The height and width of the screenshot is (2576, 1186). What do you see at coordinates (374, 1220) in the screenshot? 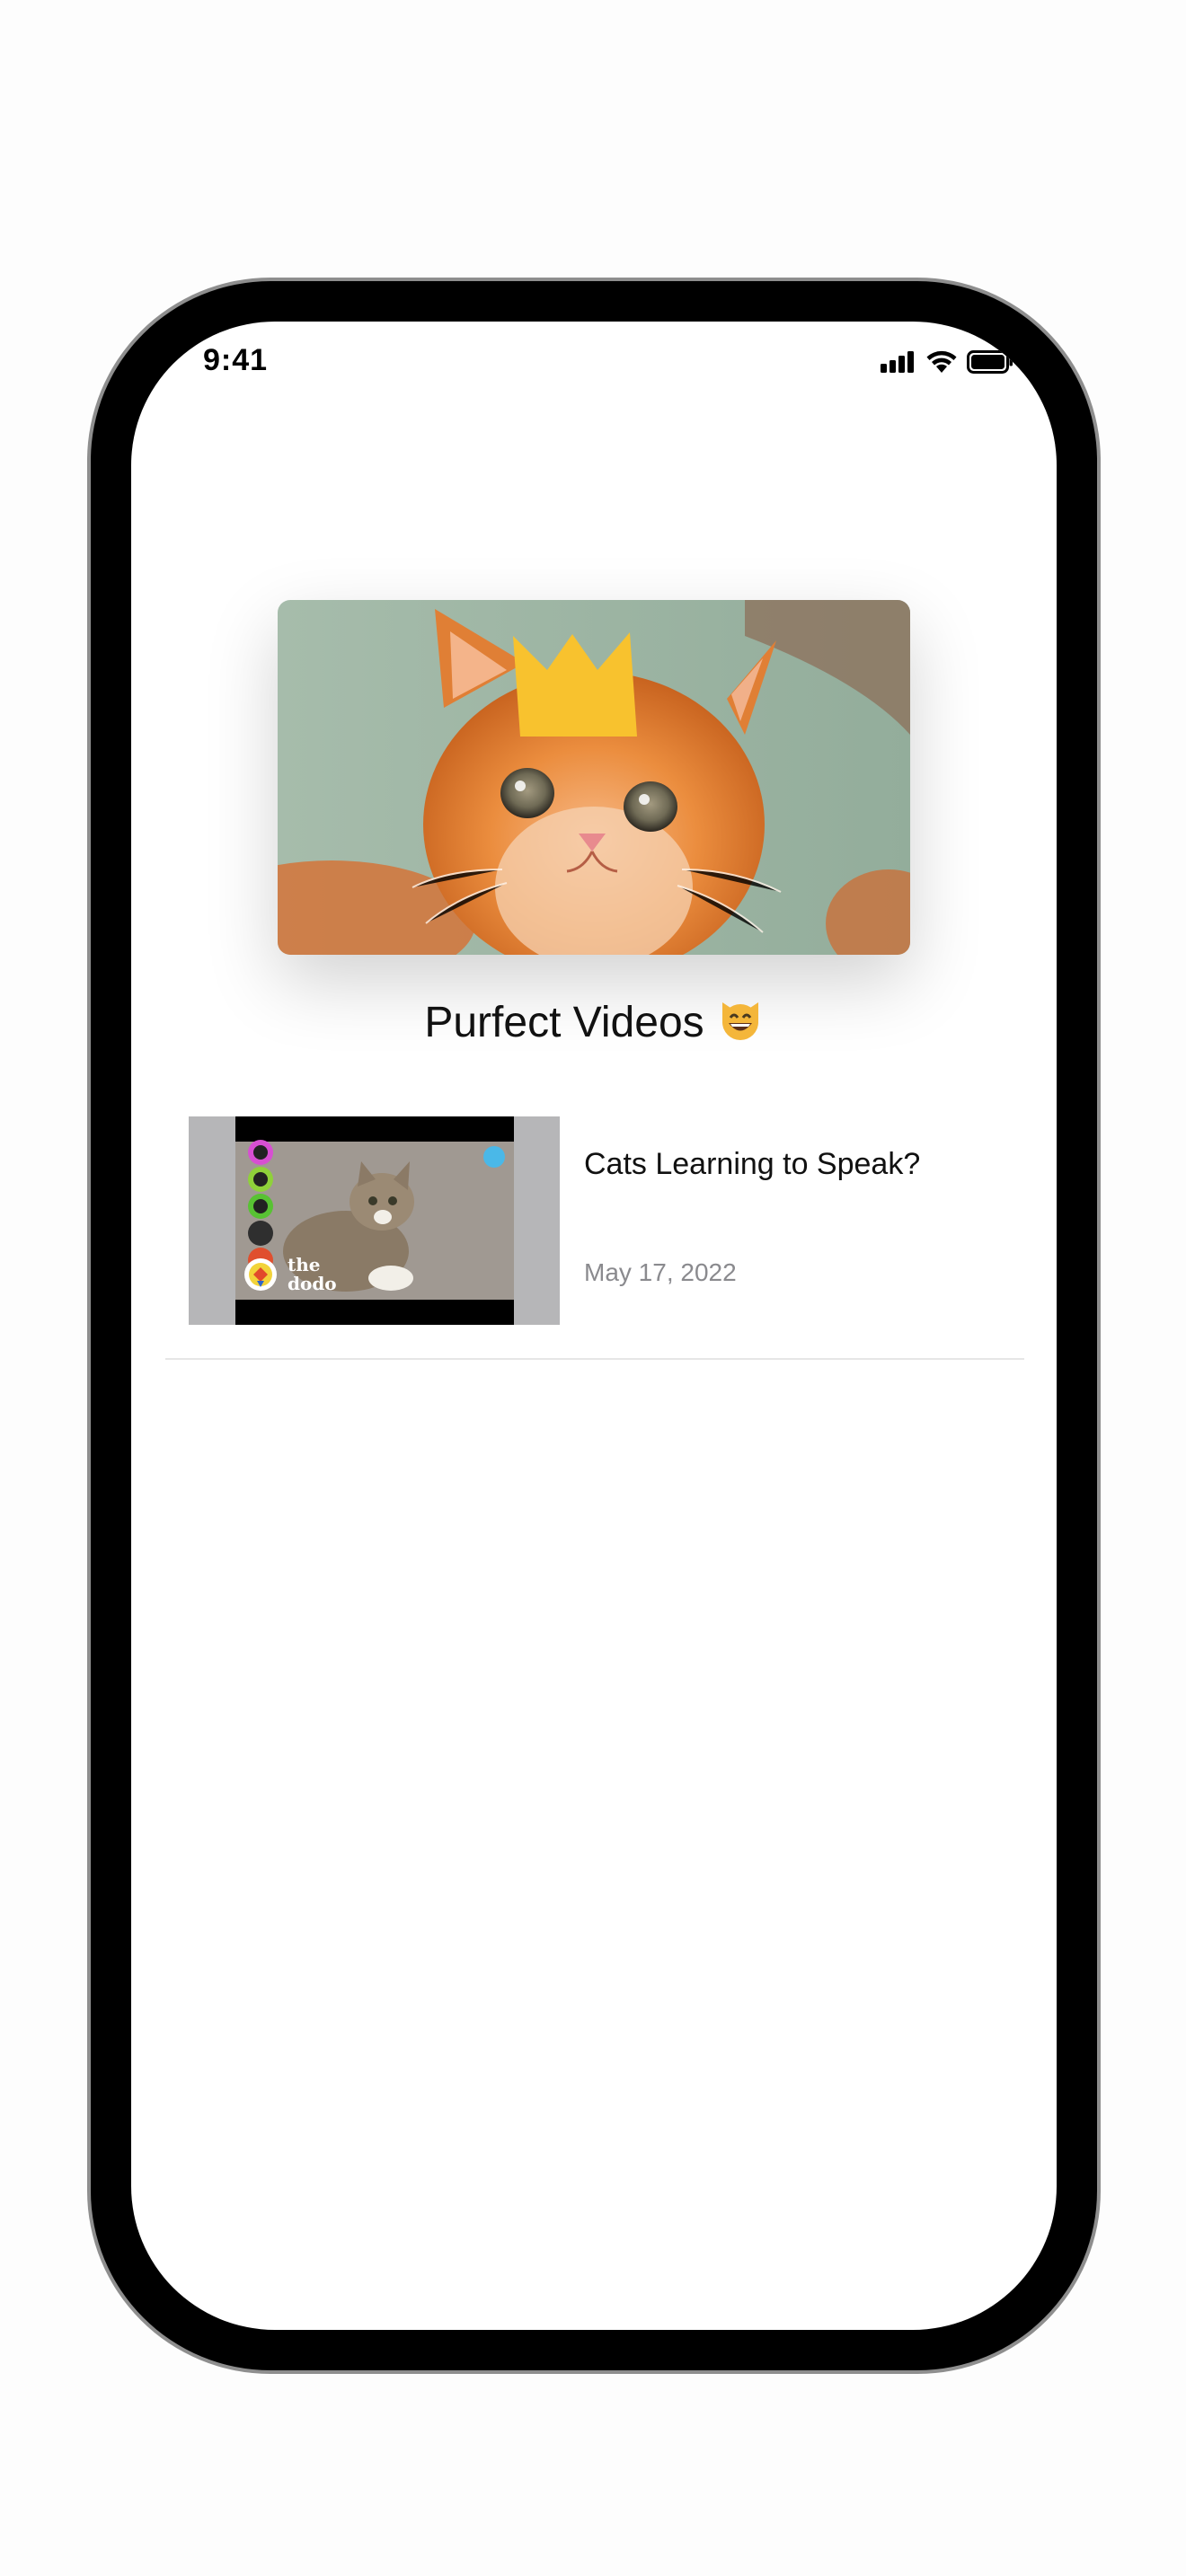
I see `video-thumbnail: the dodo` at bounding box center [374, 1220].